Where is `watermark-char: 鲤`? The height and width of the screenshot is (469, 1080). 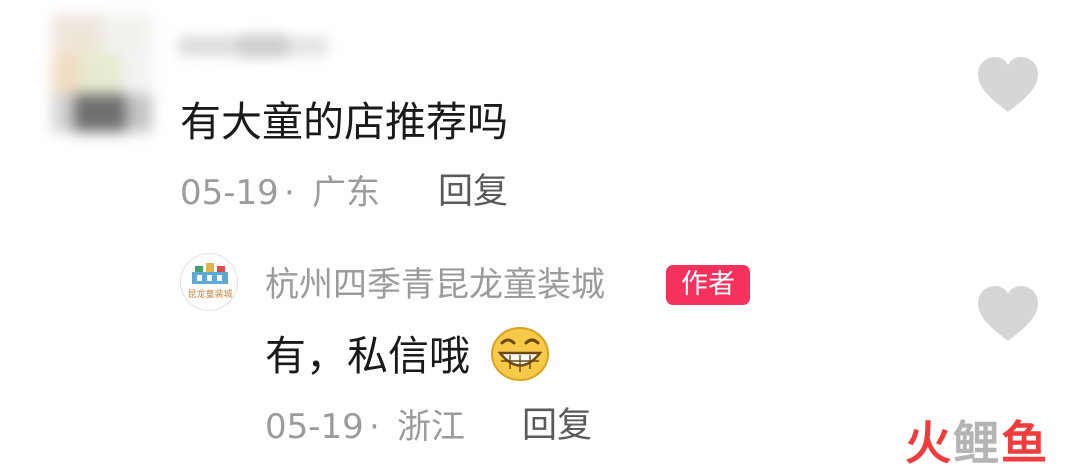 watermark-char: 鲤 is located at coordinates (977, 442).